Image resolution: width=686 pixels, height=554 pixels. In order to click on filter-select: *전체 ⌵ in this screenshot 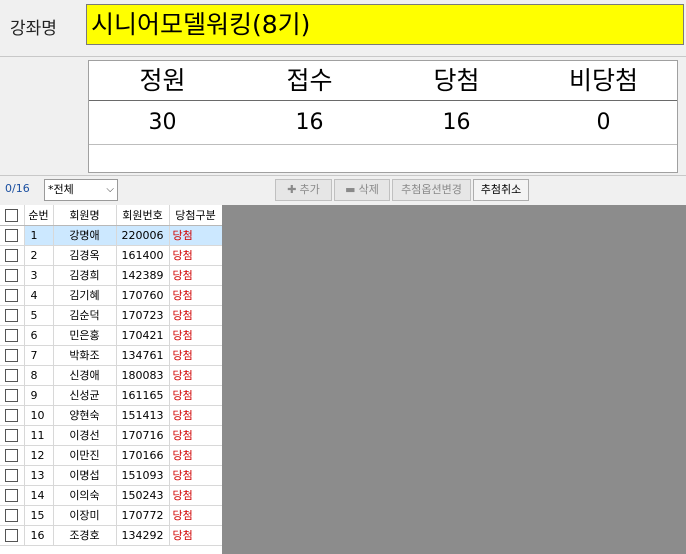, I will do `click(81, 190)`.